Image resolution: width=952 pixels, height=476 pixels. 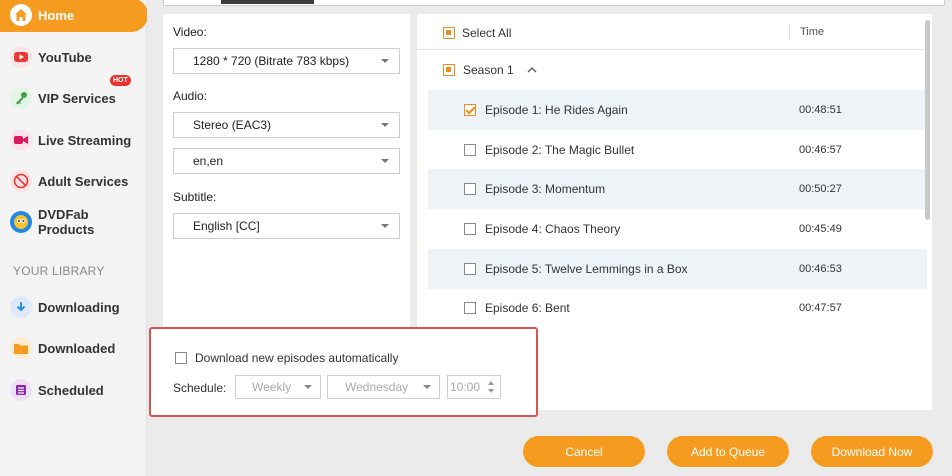 What do you see at coordinates (872, 451) in the screenshot?
I see `download-now-button: Download Now` at bounding box center [872, 451].